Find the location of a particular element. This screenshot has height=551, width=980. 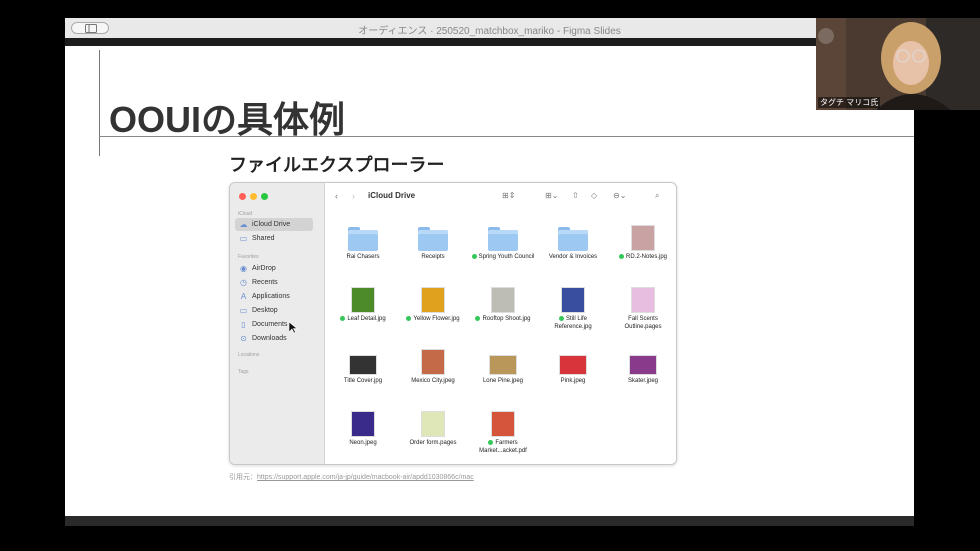

sidebar-item-recents: ◷ Recents is located at coordinates (274, 282).